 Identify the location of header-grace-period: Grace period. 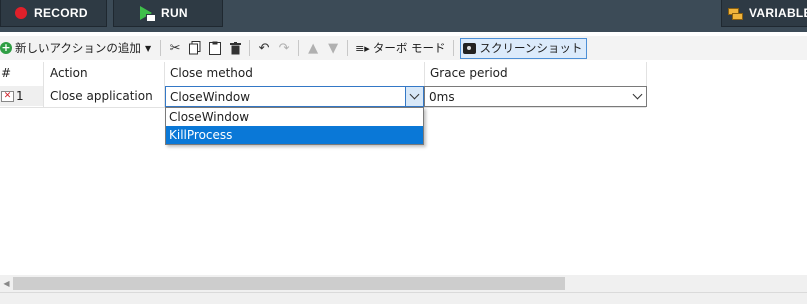
(469, 73).